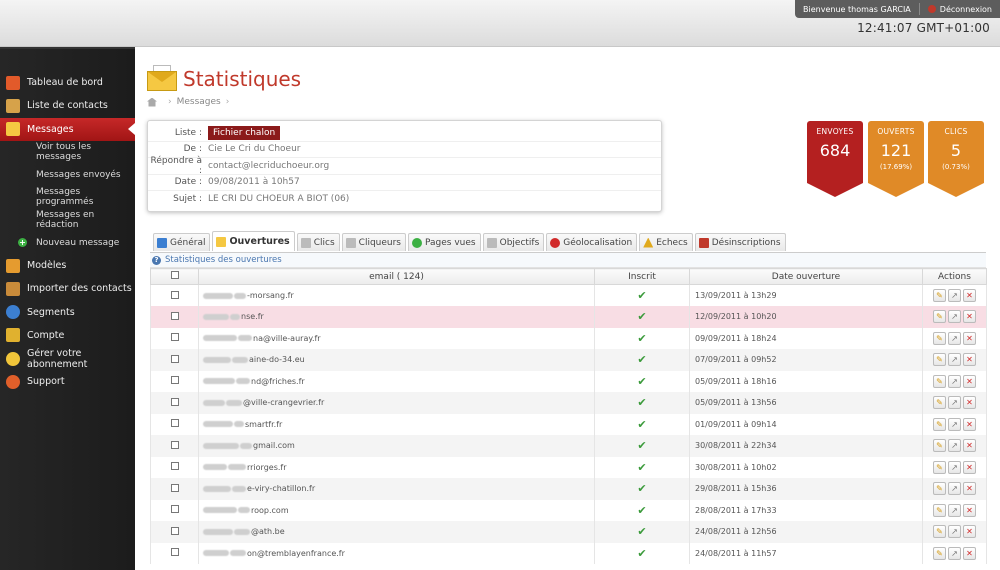  Describe the element at coordinates (13, 265) in the screenshot. I see `templates-icon` at that location.